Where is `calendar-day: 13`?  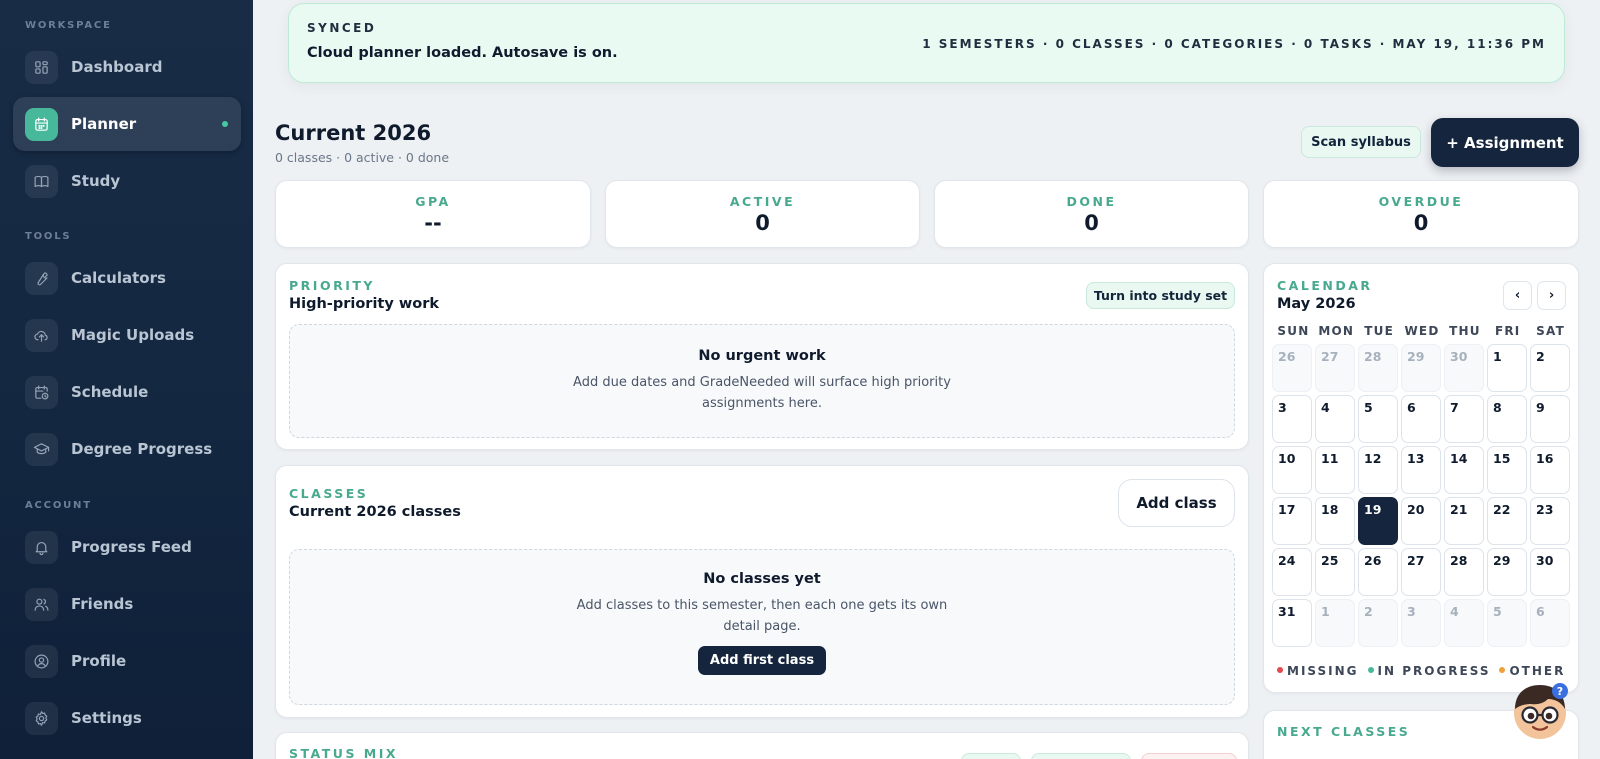
calendar-day: 13 is located at coordinates (1421, 470).